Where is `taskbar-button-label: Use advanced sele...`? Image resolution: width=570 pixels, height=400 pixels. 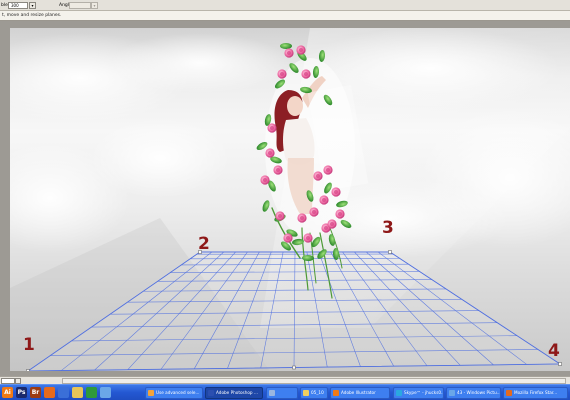
taskbar-button-label: Use advanced sele... is located at coordinates (178, 392).